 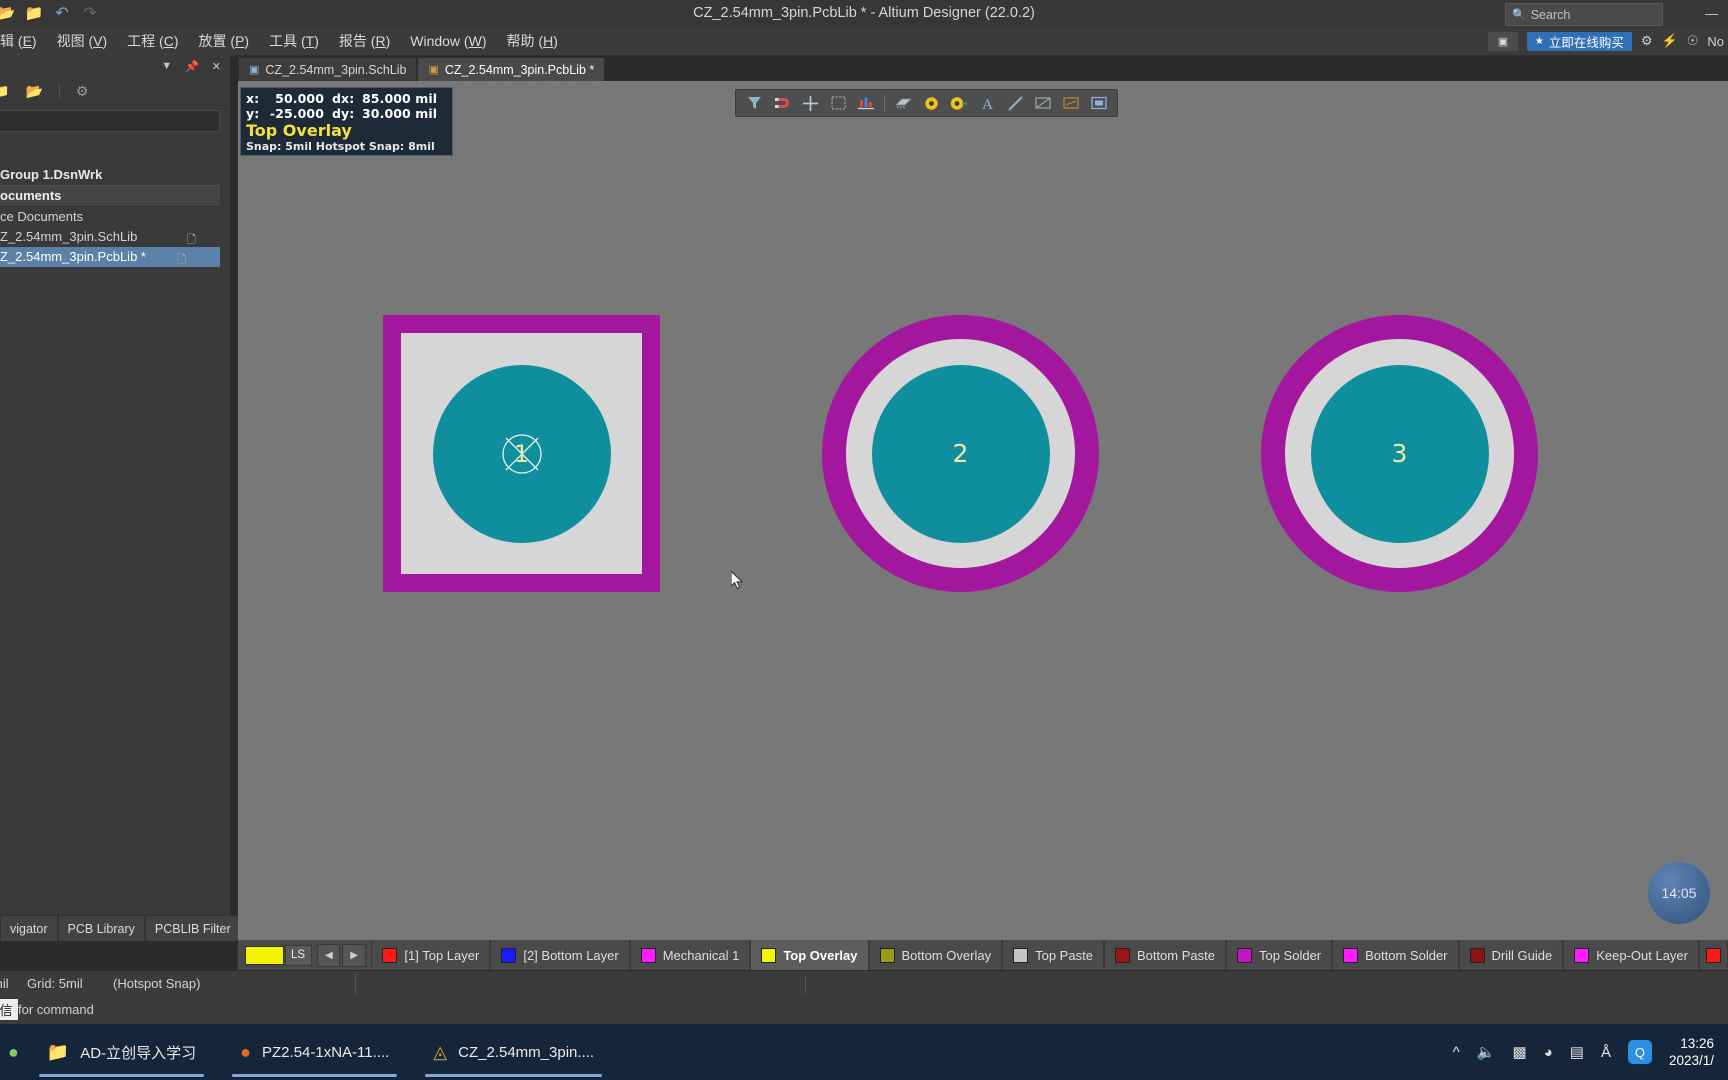 What do you see at coordinates (1647, 41) in the screenshot?
I see `gear-icon: ⚙` at bounding box center [1647, 41].